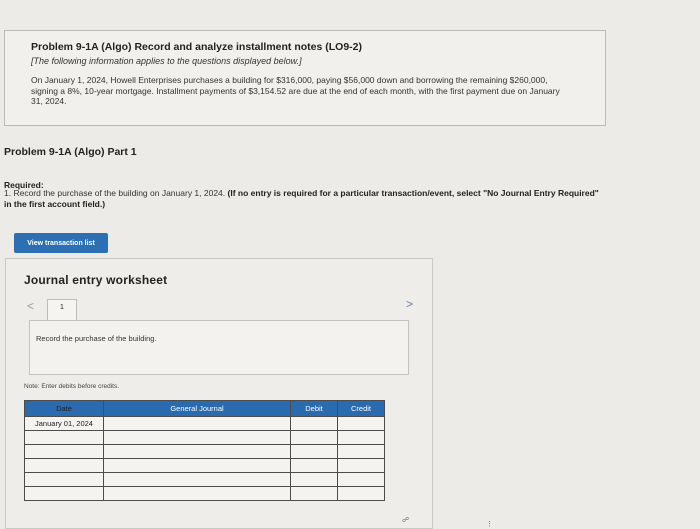 The image size is (700, 529). I want to click on table-row: January 01, 2024, so click(204, 423).